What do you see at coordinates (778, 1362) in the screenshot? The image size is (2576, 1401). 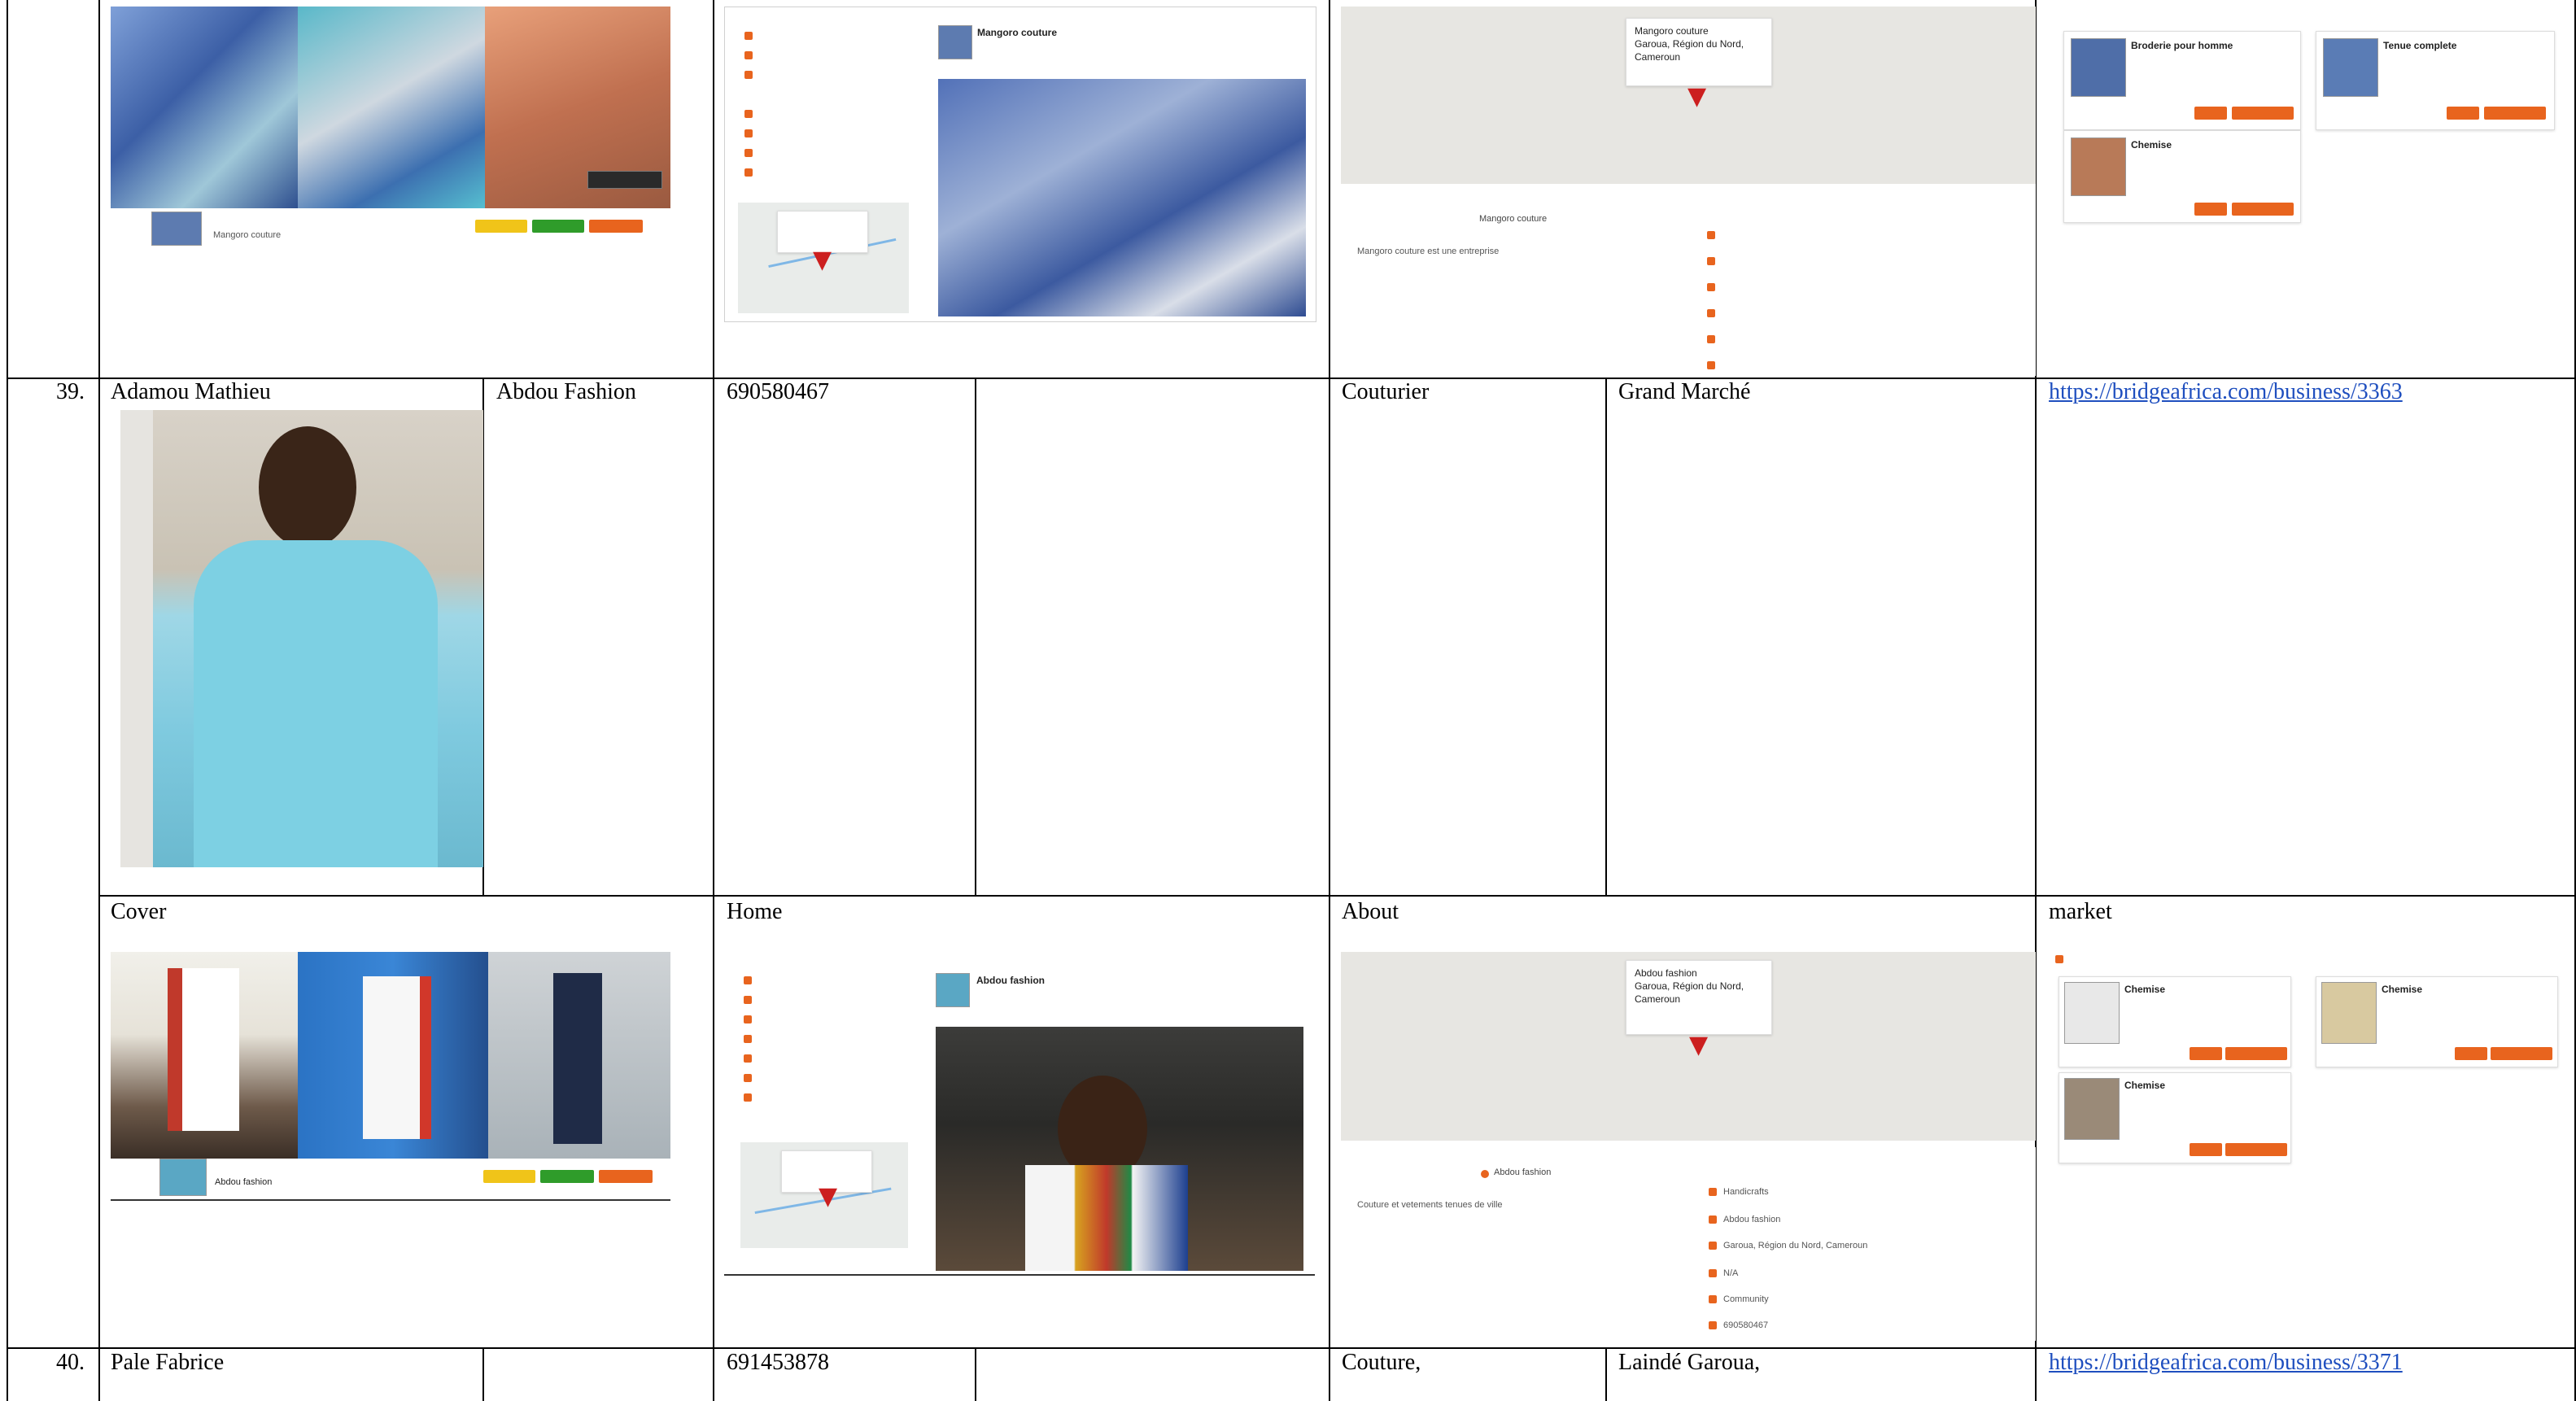 I see `phone-number: 691453878` at bounding box center [778, 1362].